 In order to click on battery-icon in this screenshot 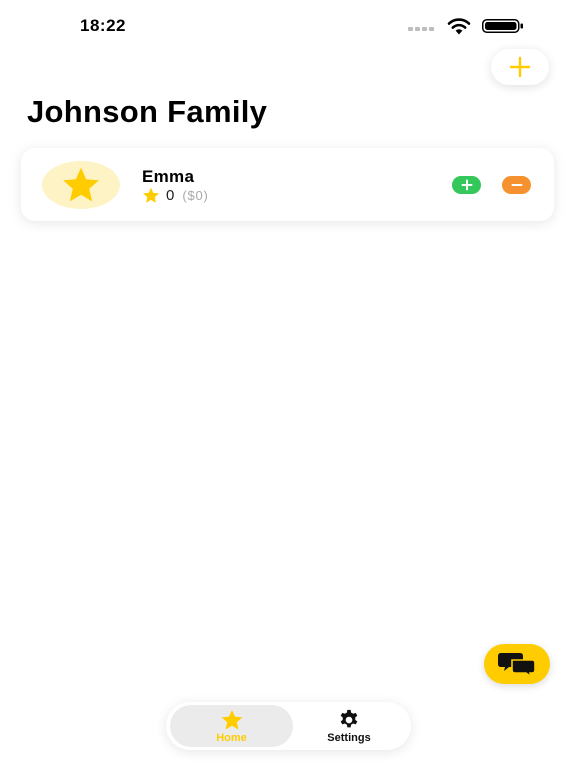, I will do `click(502, 26)`.